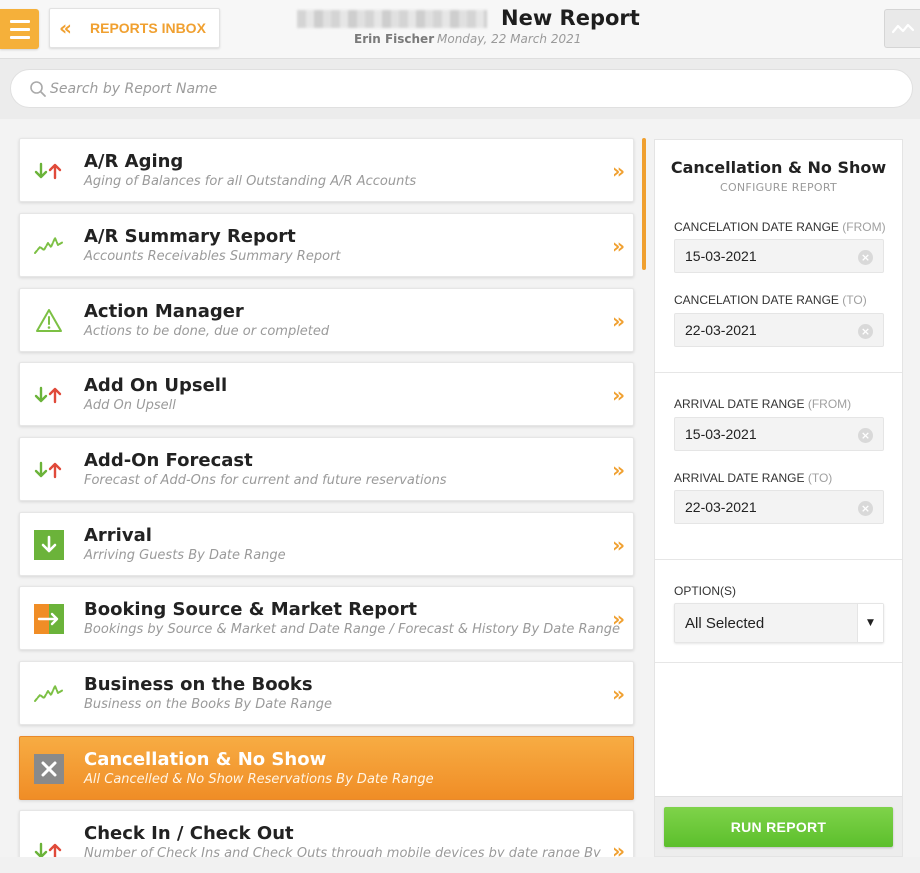  I want to click on reports-inbox-button: « REPORTS INBOX, so click(134, 28).